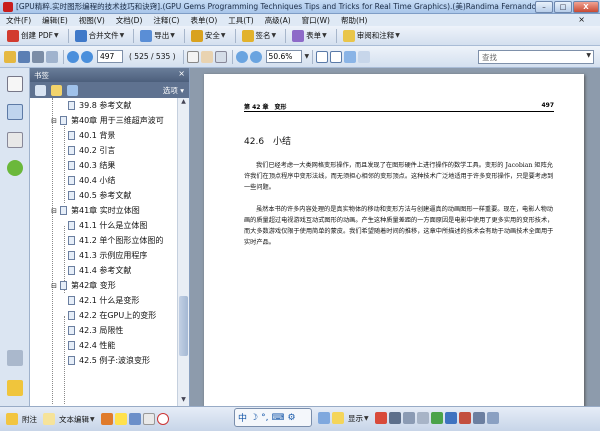 Image resolution: width=600 pixels, height=431 pixels. I want to click on ime-toolbar: 中 ☽ °, ⌨ ⚙, so click(273, 417).